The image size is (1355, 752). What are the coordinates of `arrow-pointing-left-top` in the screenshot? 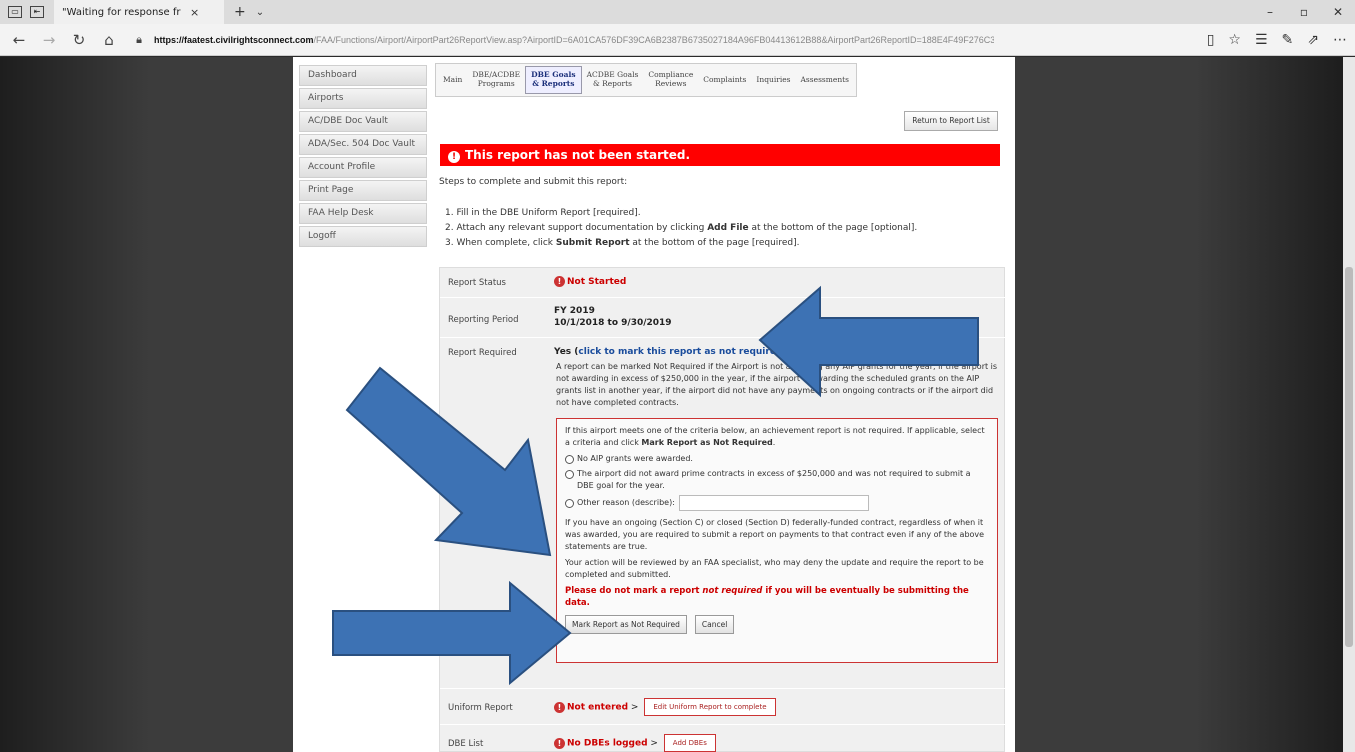 It's located at (868, 341).